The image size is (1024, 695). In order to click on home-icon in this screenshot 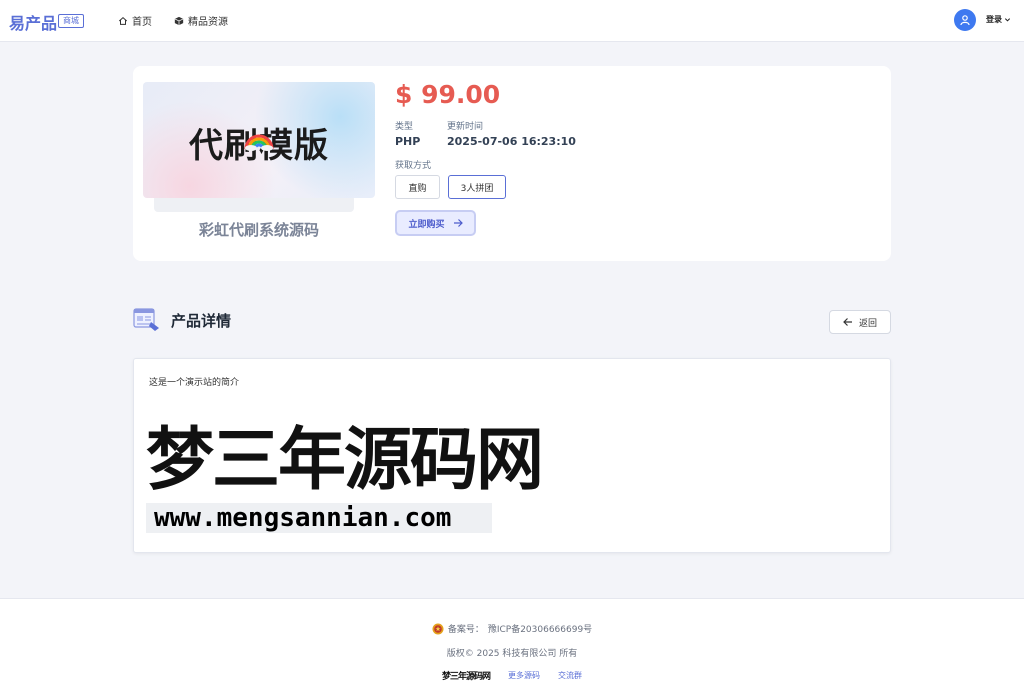, I will do `click(123, 20)`.